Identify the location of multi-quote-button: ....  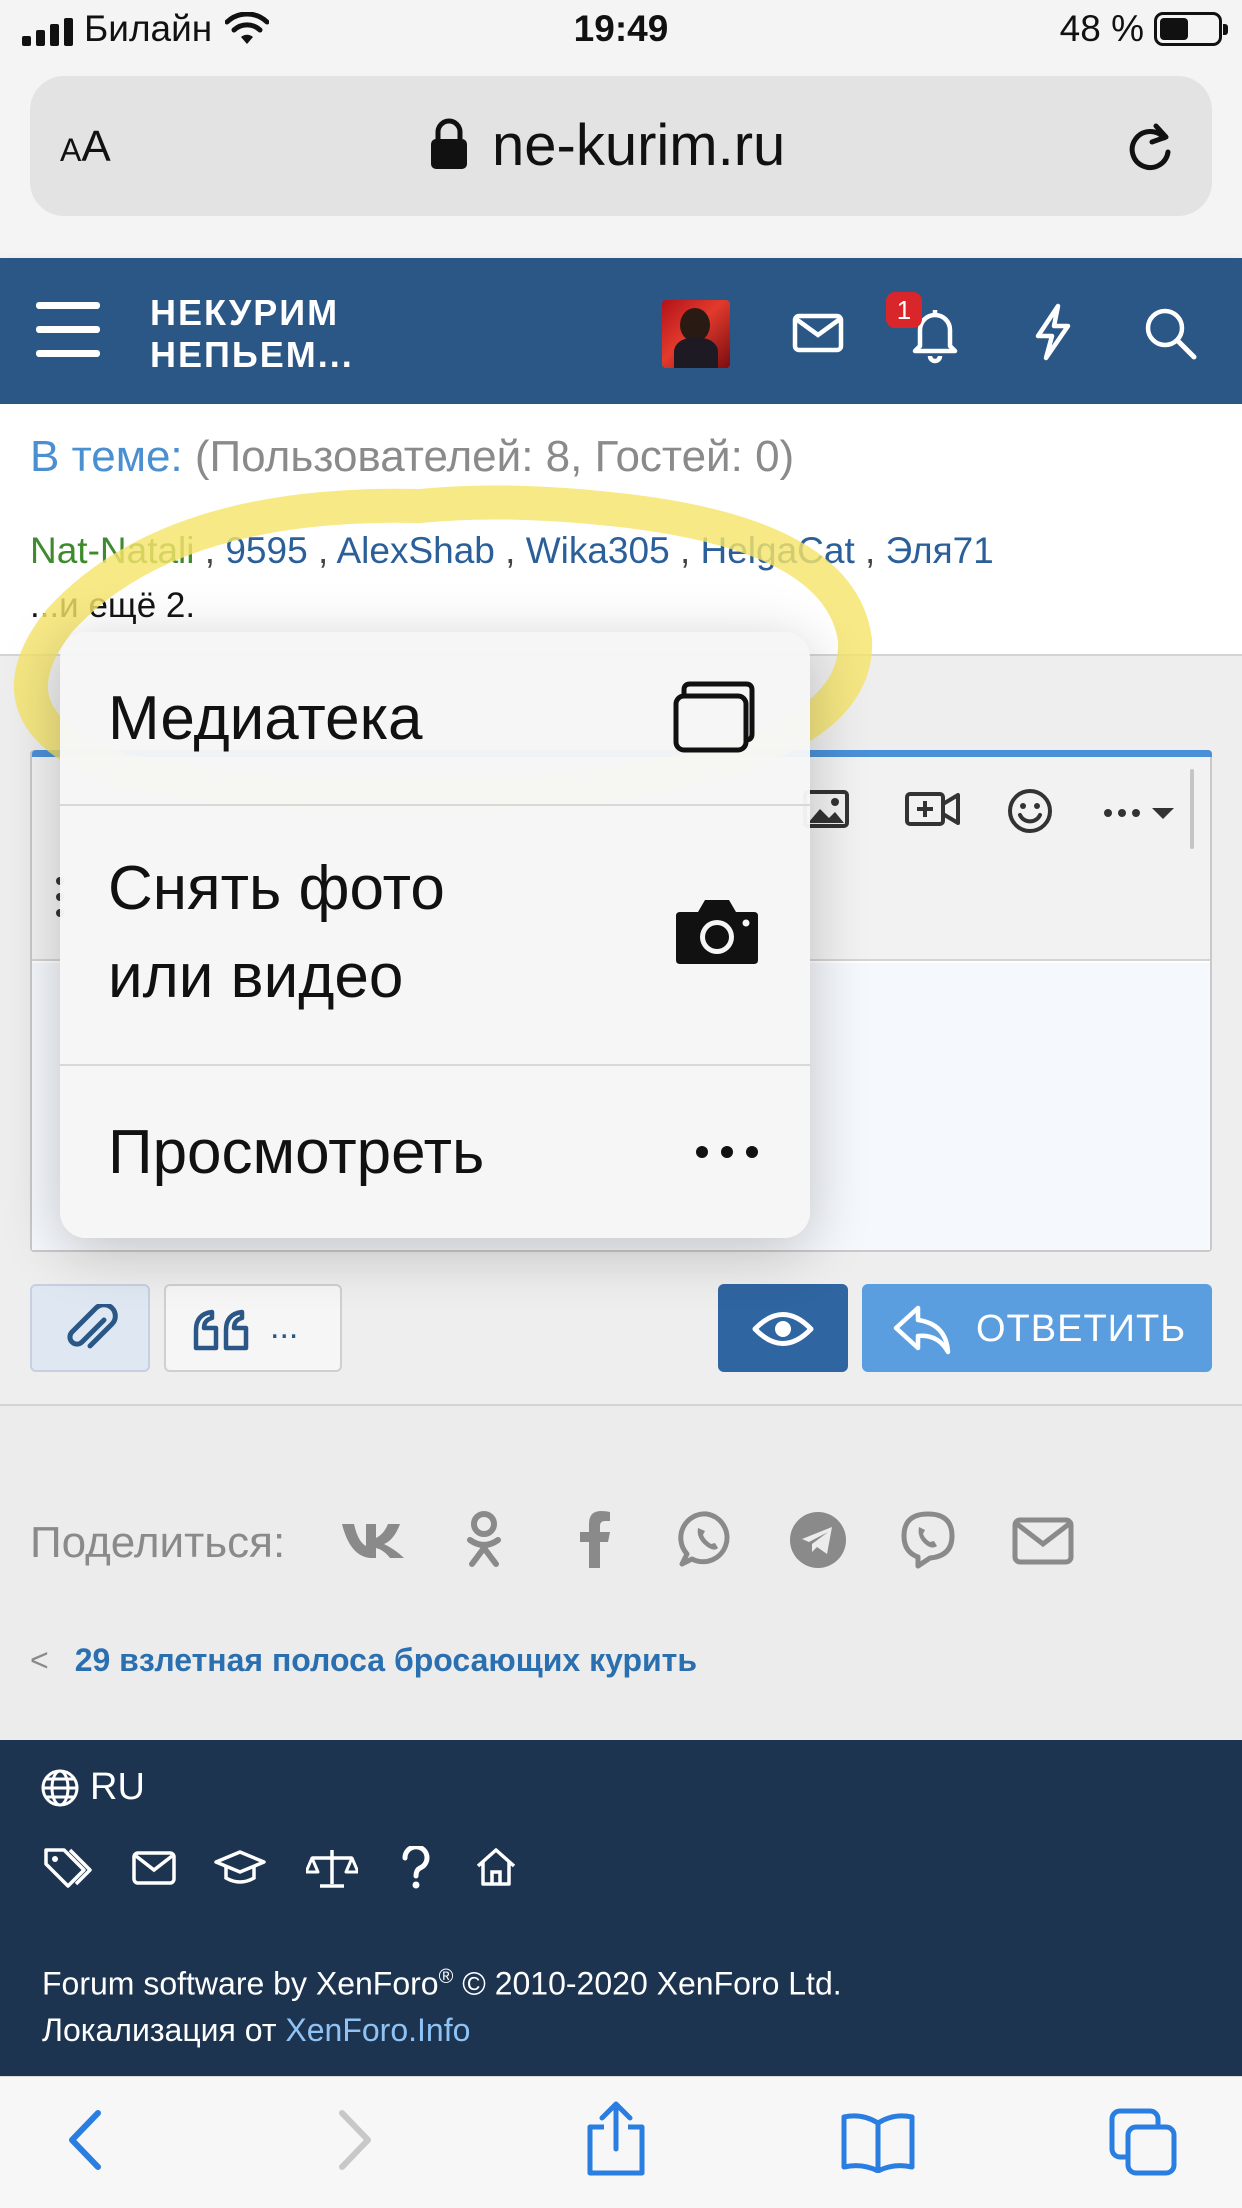
(253, 1328).